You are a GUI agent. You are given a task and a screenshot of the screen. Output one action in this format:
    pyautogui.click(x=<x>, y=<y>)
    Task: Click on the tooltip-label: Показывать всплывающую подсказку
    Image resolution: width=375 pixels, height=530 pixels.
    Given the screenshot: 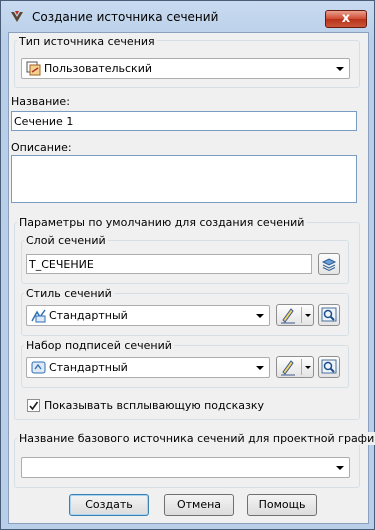 What is the action you would take?
    pyautogui.click(x=154, y=405)
    